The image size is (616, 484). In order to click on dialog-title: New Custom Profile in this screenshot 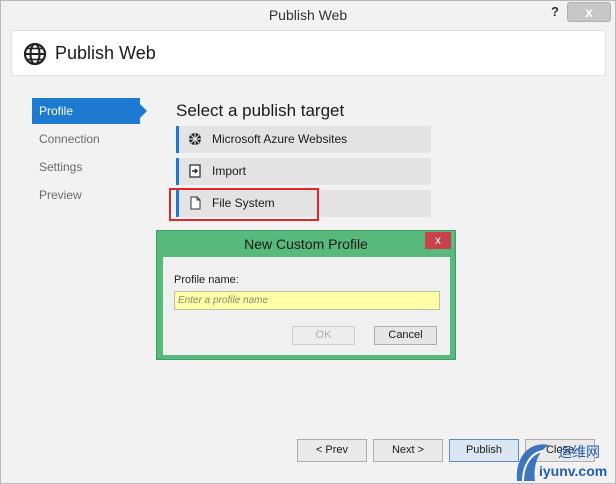, I will do `click(306, 244)`.